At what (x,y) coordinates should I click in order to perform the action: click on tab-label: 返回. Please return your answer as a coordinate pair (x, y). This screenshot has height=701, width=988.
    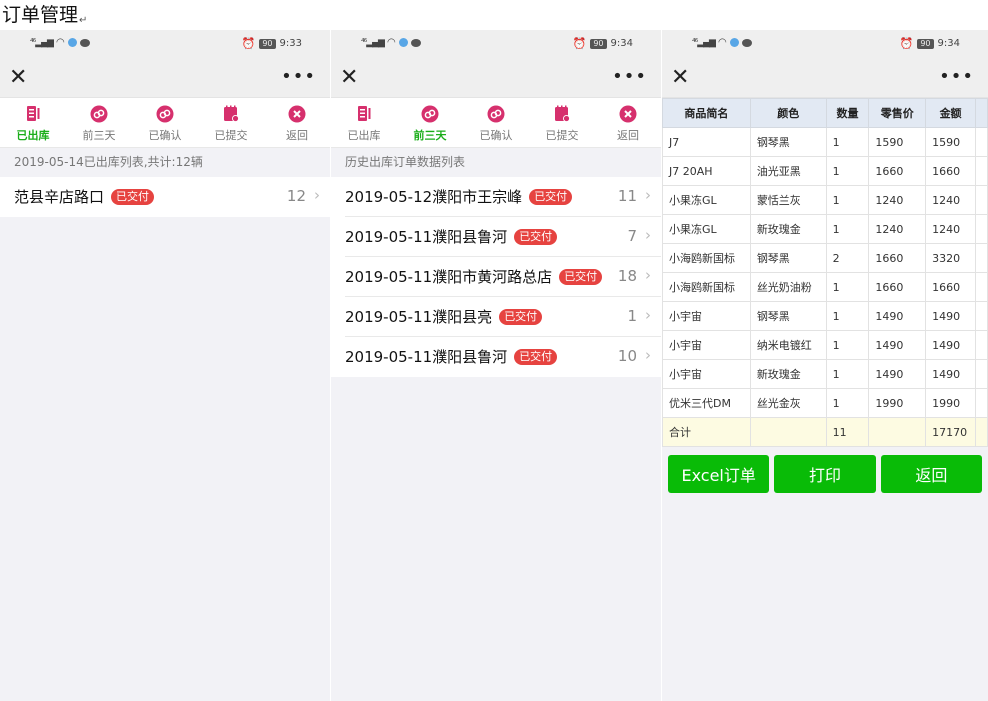
    Looking at the image, I should click on (297, 135).